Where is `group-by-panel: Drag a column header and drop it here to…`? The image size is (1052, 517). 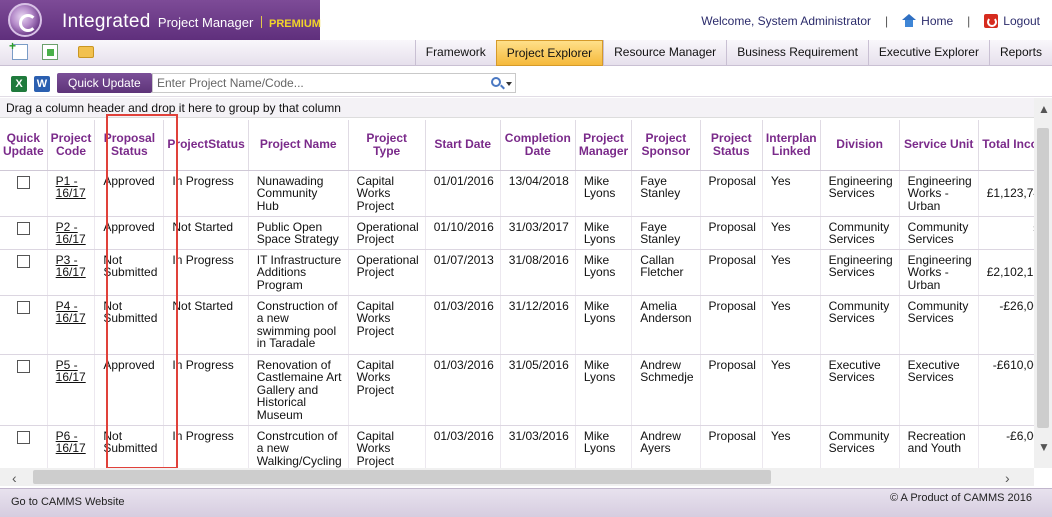 group-by-panel: Drag a column header and drop it here to… is located at coordinates (517, 108).